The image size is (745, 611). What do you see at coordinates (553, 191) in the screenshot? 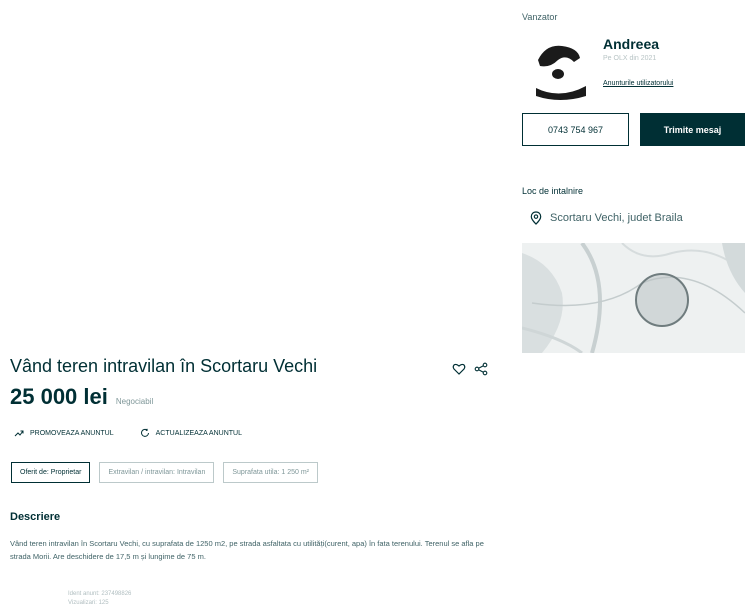
I see `meeting-place-heading: Loc de intalnire` at bounding box center [553, 191].